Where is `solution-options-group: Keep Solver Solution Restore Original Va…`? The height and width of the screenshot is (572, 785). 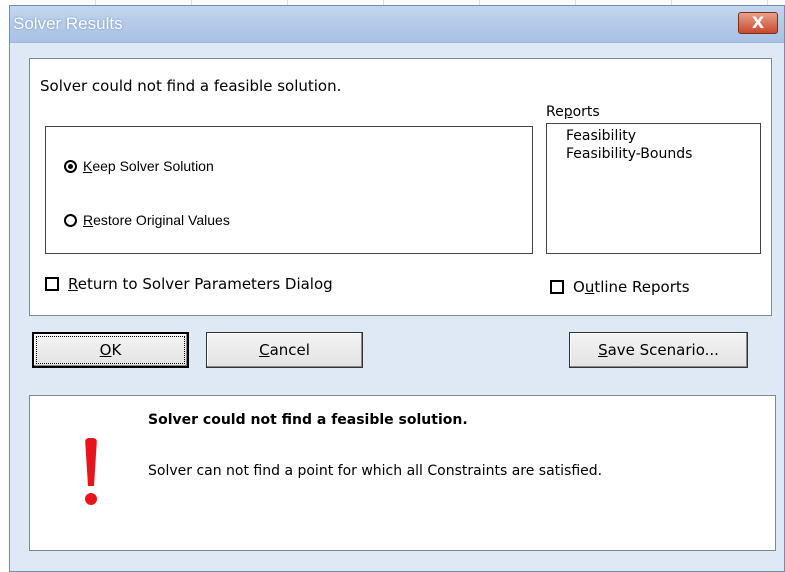 solution-options-group: Keep Solver Solution Restore Original Va… is located at coordinates (289, 190).